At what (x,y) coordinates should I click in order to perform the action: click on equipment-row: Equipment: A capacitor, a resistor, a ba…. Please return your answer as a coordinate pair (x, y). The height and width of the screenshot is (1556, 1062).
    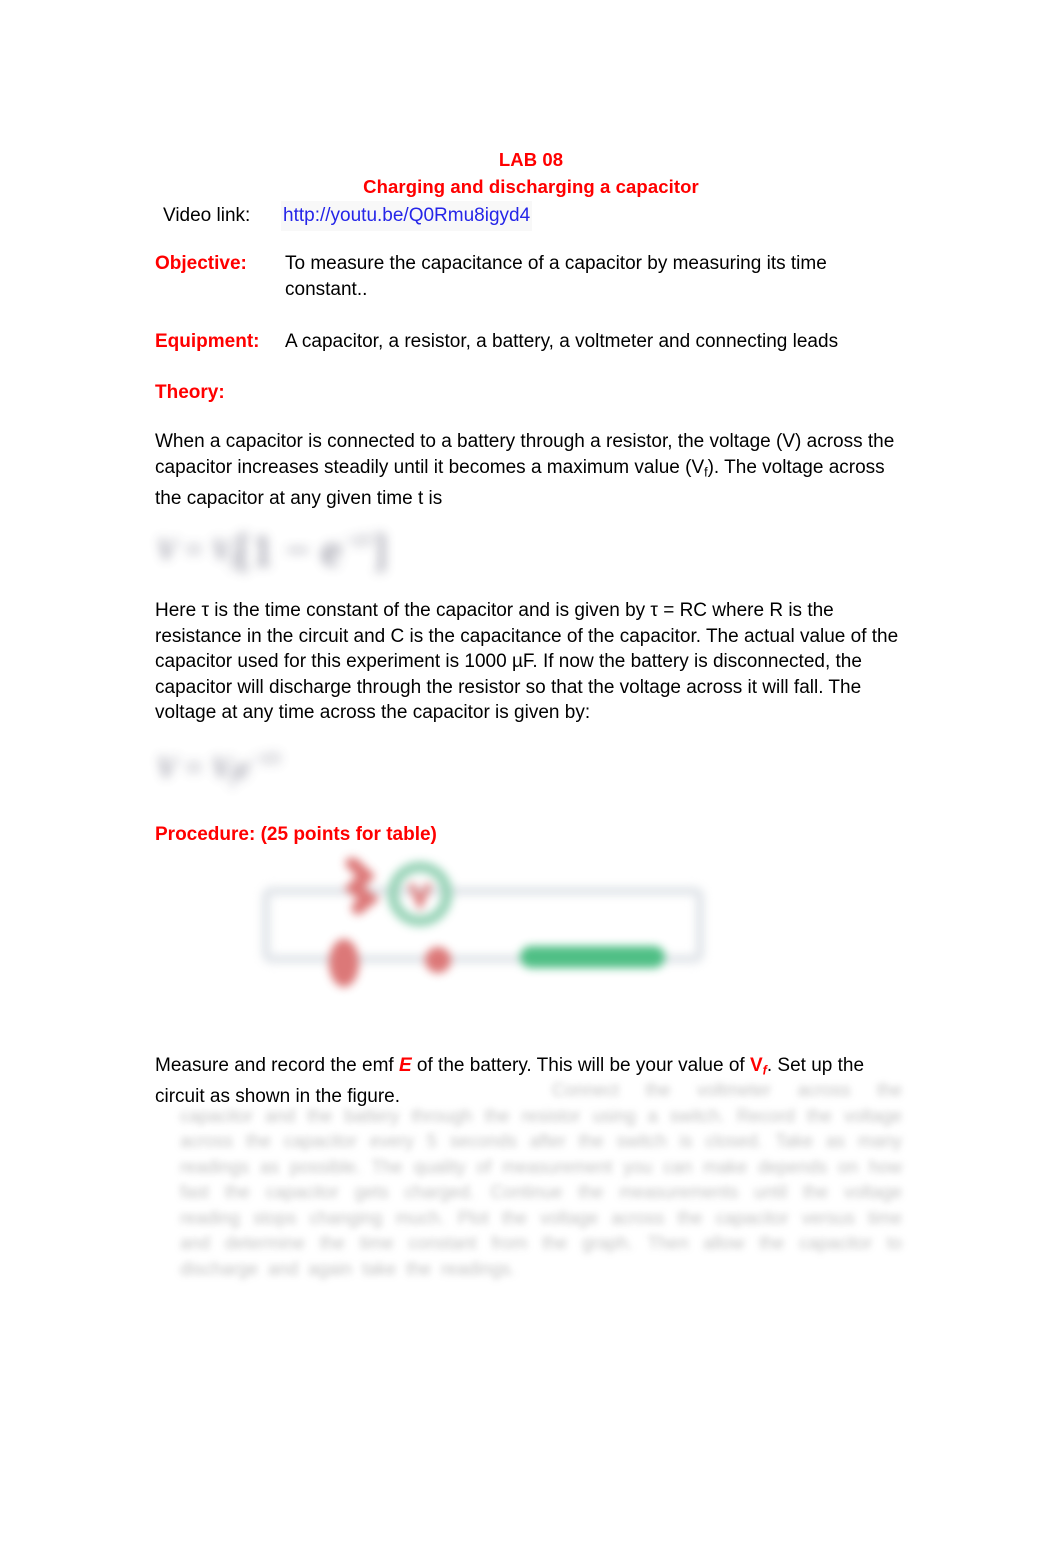
    Looking at the image, I should click on (530, 342).